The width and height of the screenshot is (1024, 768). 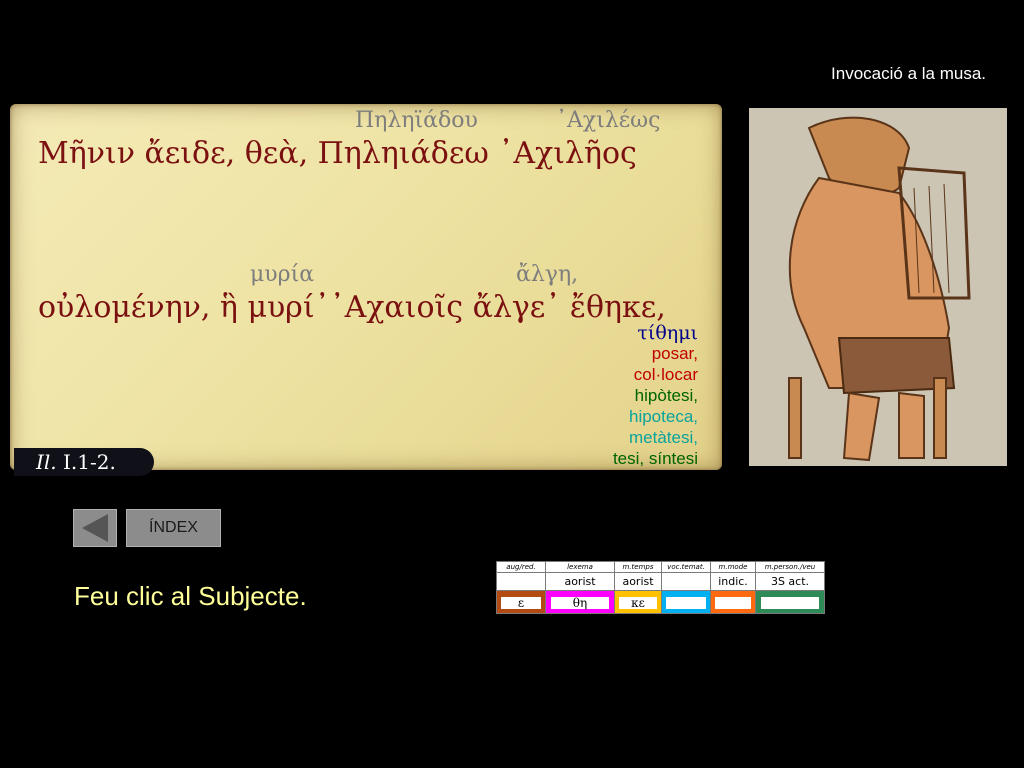 What do you see at coordinates (638, 602) in the screenshot?
I see `chip-tense: κε` at bounding box center [638, 602].